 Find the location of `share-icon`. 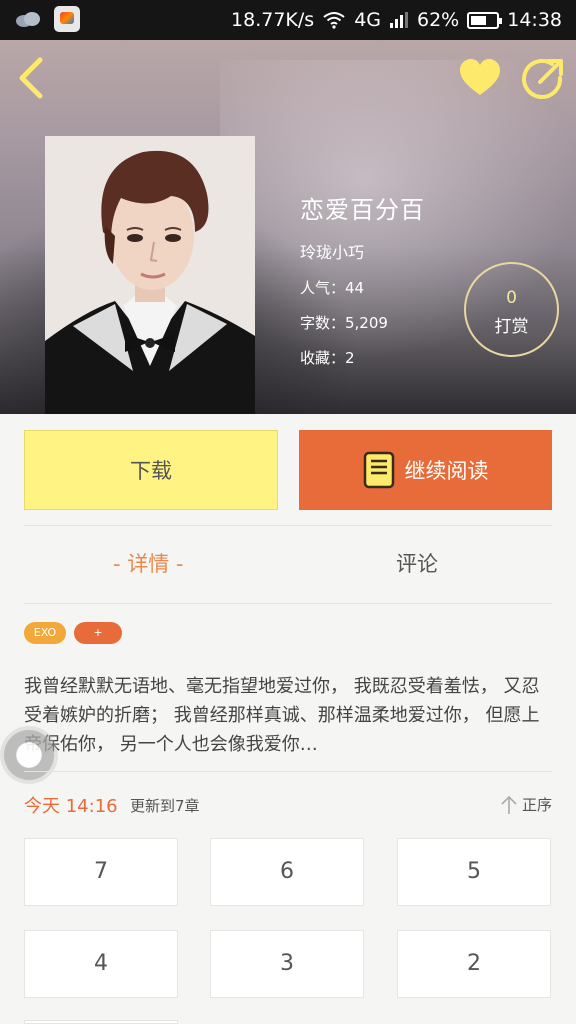

share-icon is located at coordinates (544, 78).